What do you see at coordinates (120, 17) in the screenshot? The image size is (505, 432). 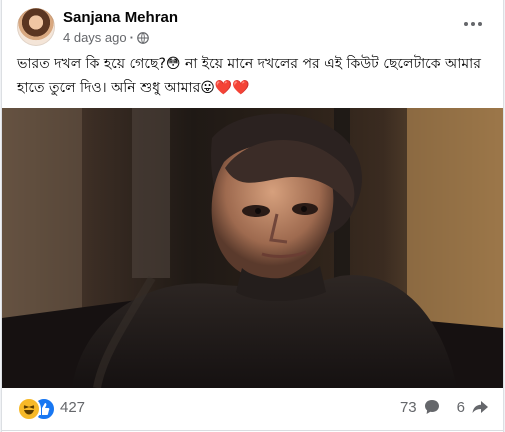 I see `author-name: Sanjana Mehran` at bounding box center [120, 17].